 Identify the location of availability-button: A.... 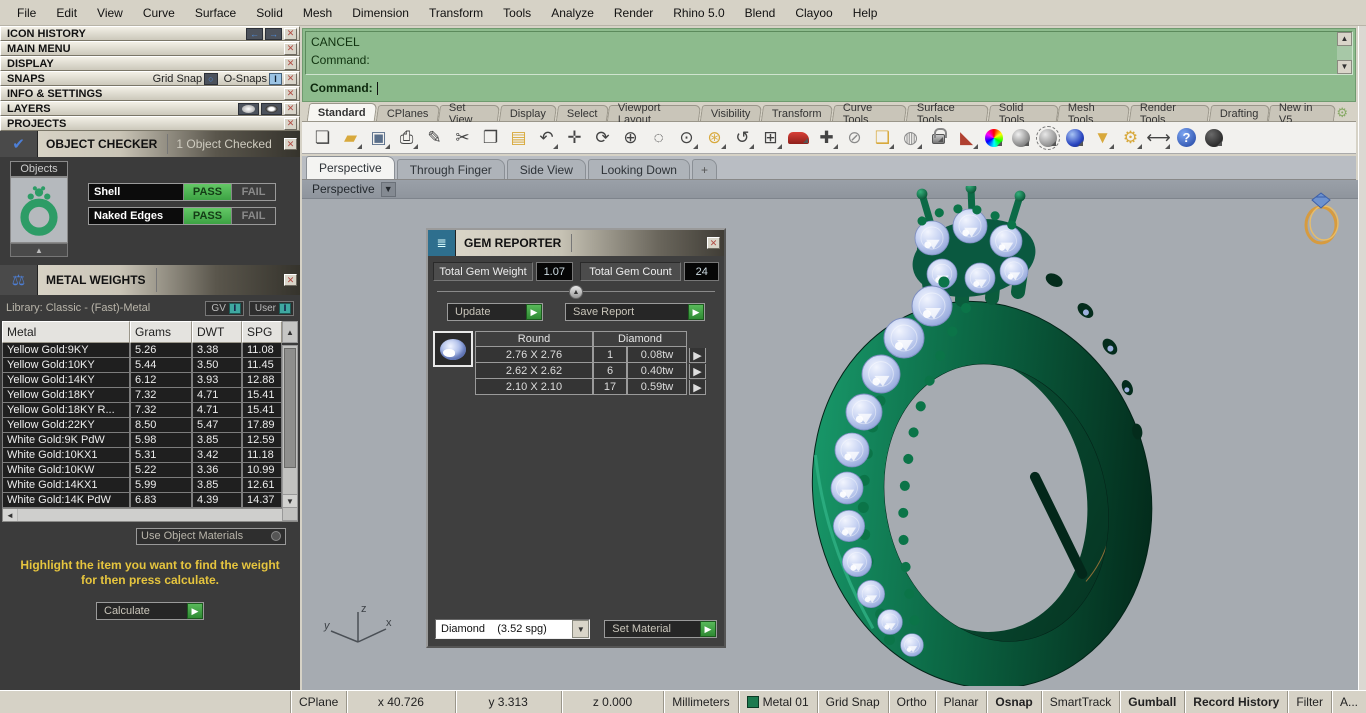
(1348, 702).